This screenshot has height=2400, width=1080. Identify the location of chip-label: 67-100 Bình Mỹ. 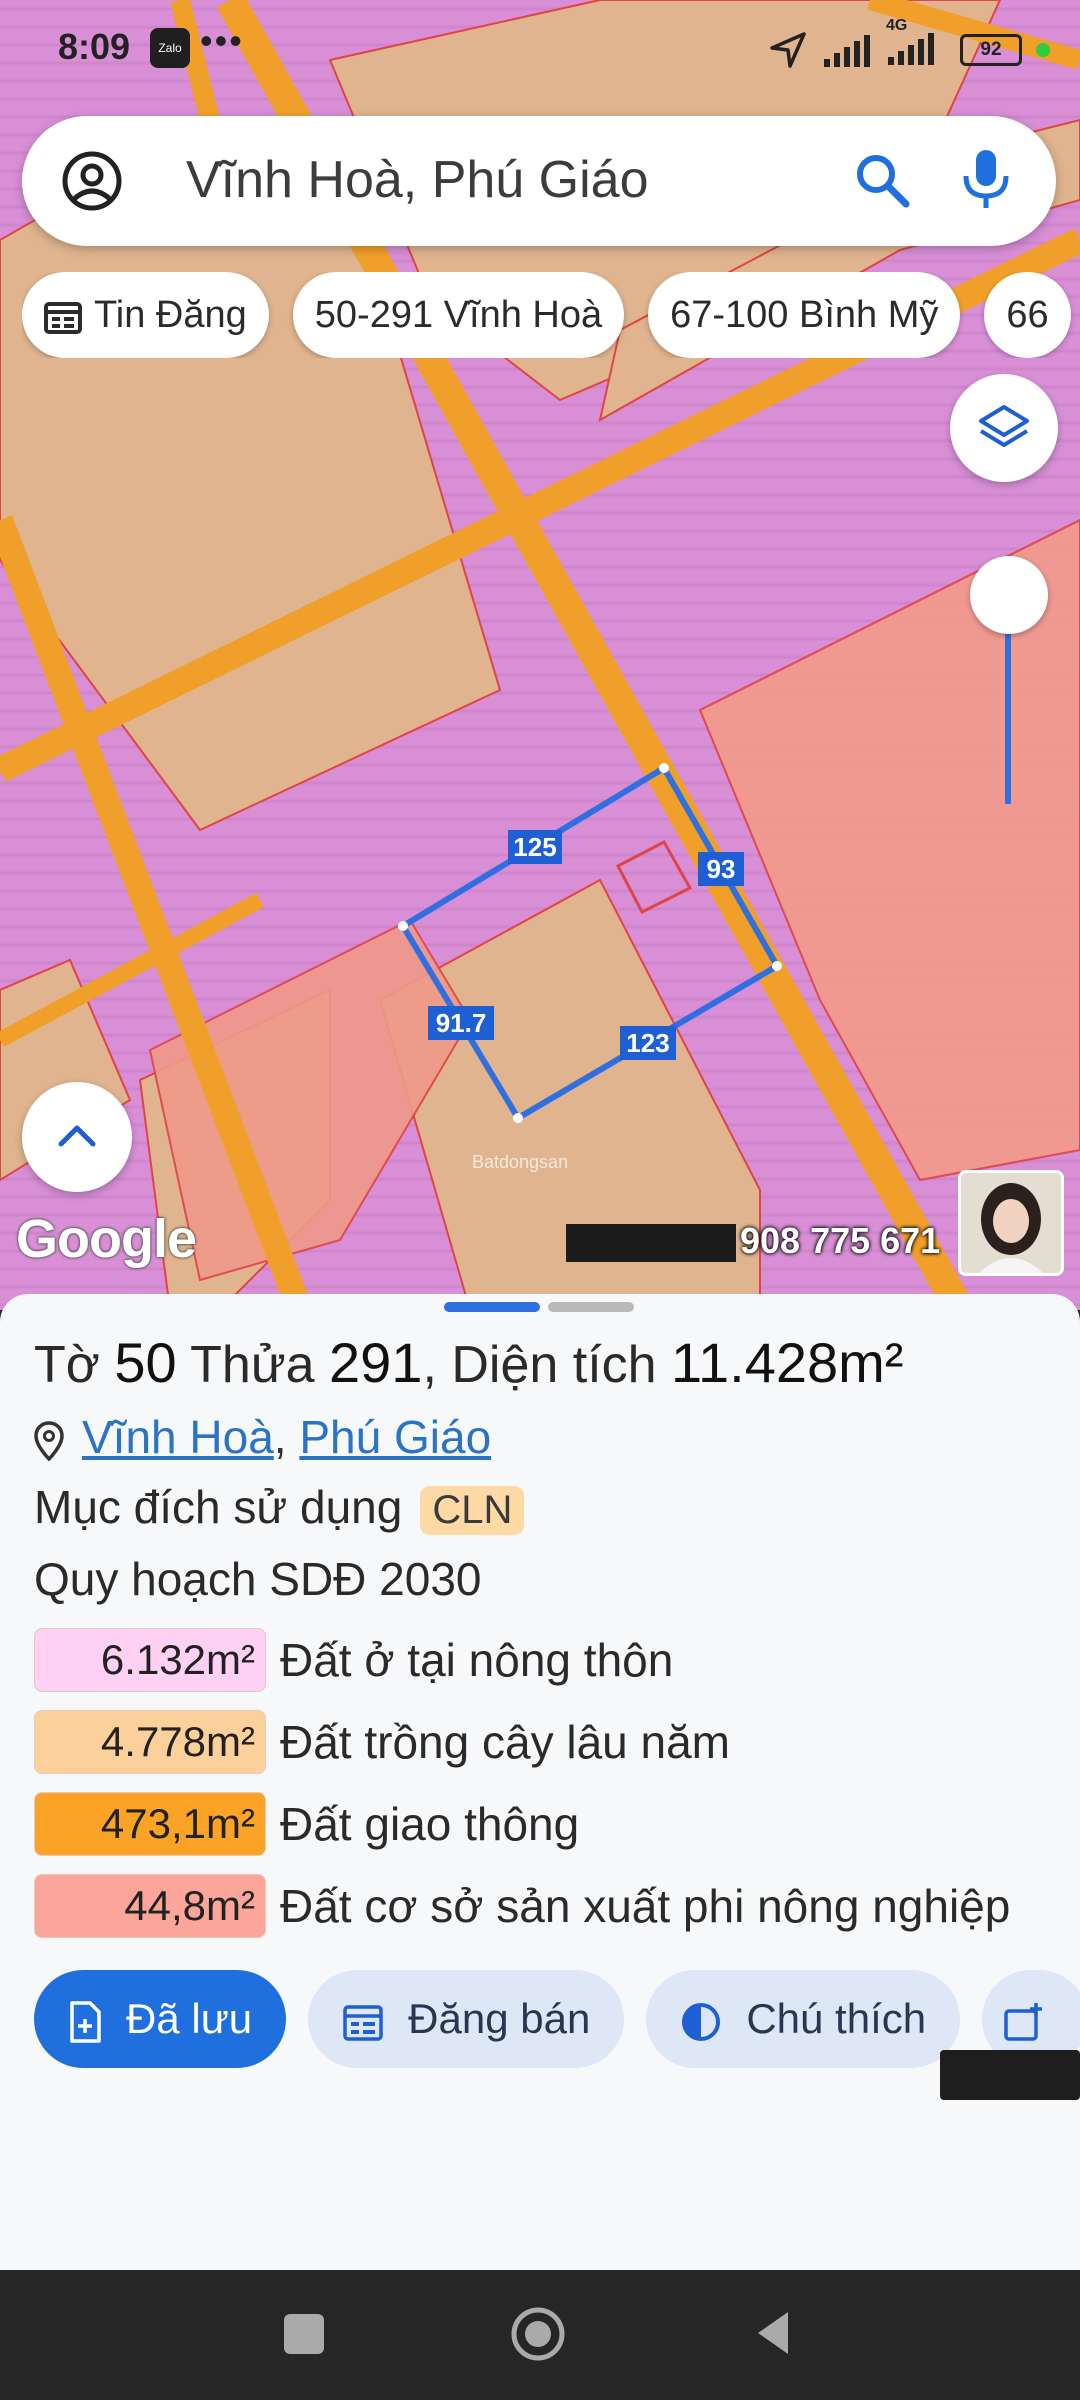
(804, 315).